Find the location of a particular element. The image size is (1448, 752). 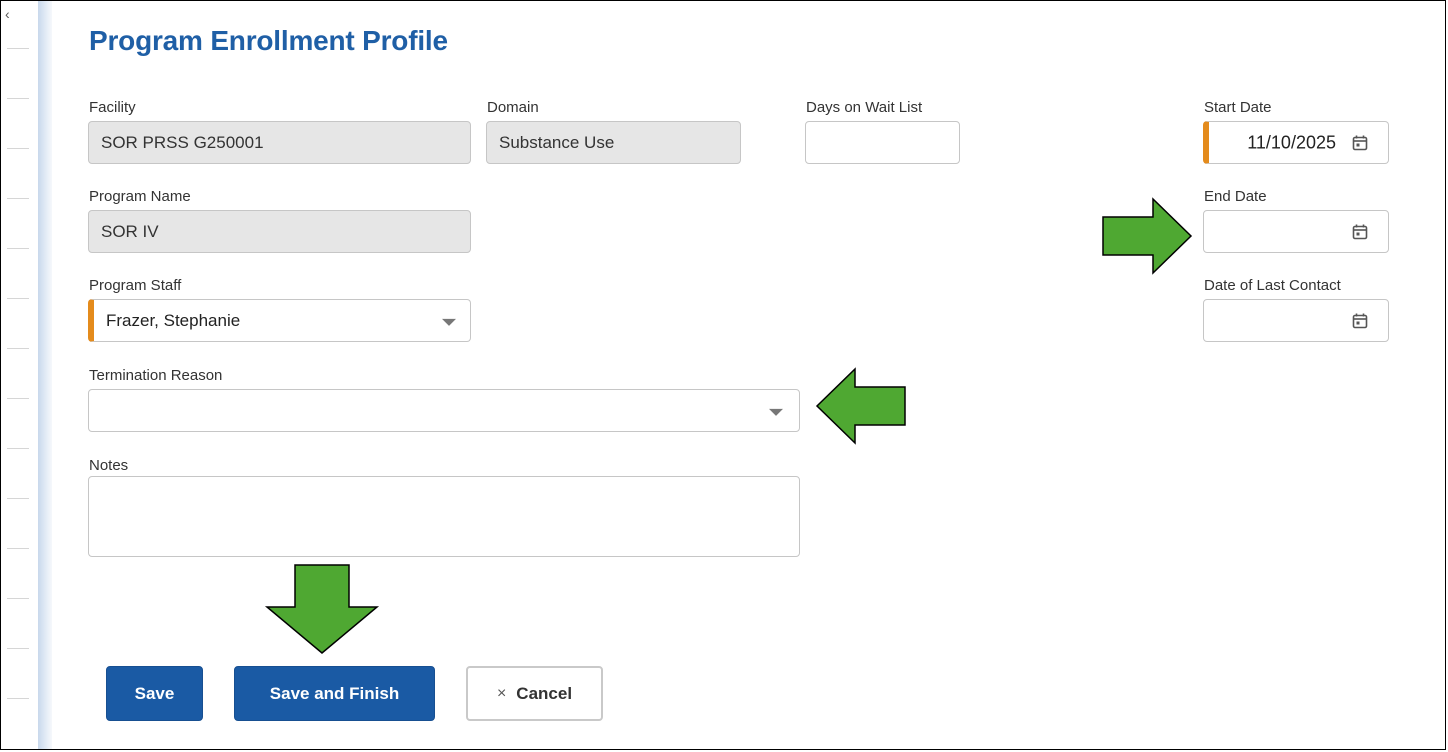

close-icon: × is located at coordinates (501, 693).